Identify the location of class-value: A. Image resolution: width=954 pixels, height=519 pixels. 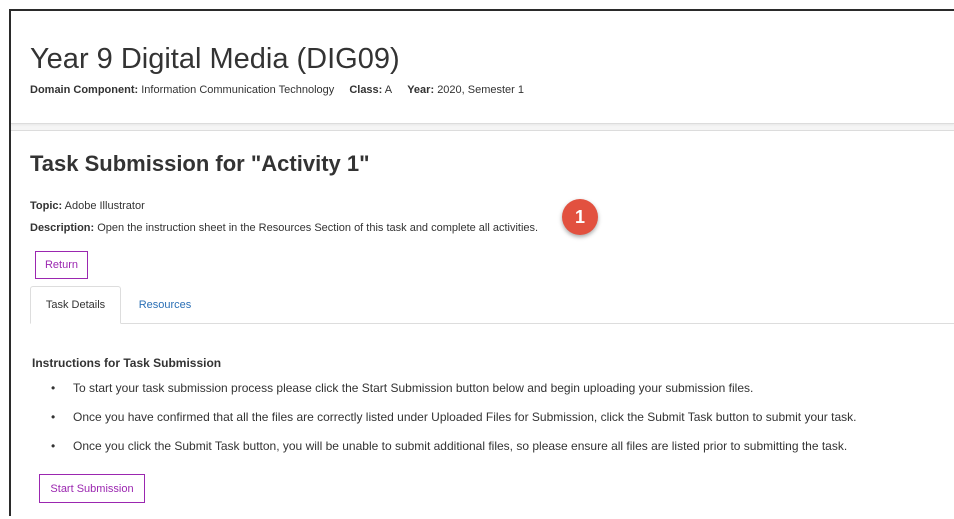
(388, 90).